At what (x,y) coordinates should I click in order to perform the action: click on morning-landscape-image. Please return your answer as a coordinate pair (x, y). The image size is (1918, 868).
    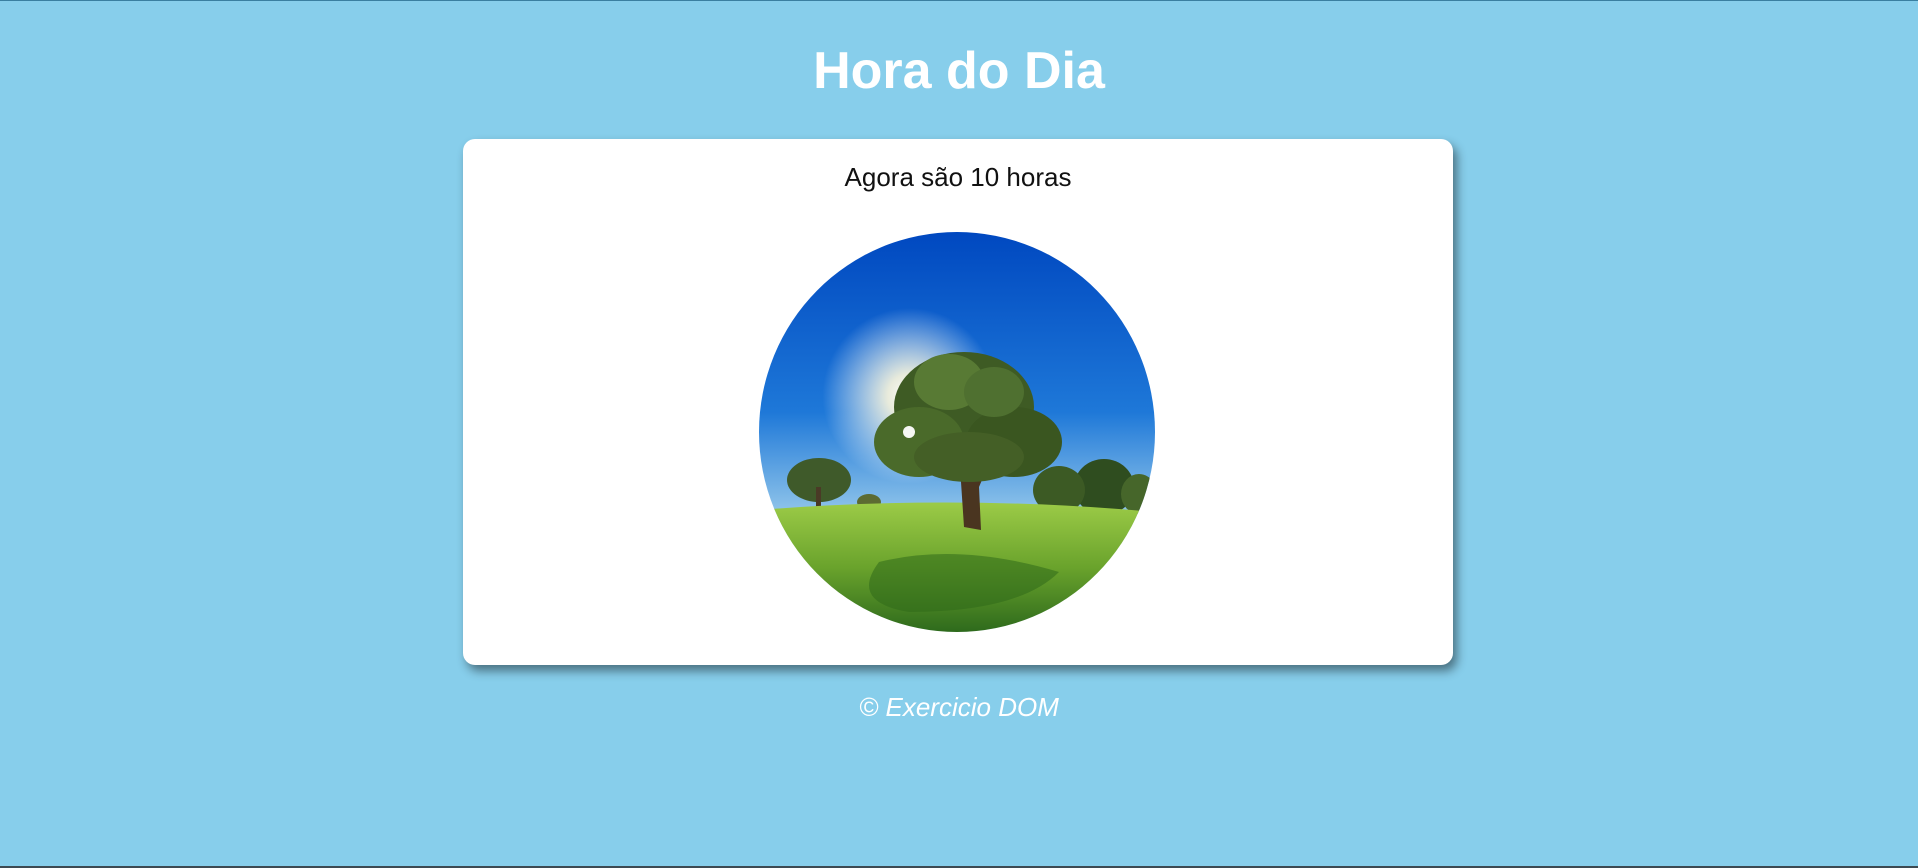
    Looking at the image, I should click on (957, 432).